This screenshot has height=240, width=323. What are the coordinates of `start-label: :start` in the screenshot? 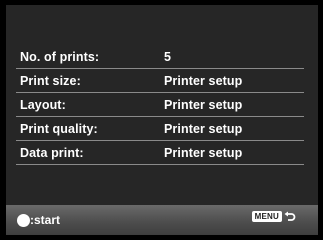 It's located at (45, 220).